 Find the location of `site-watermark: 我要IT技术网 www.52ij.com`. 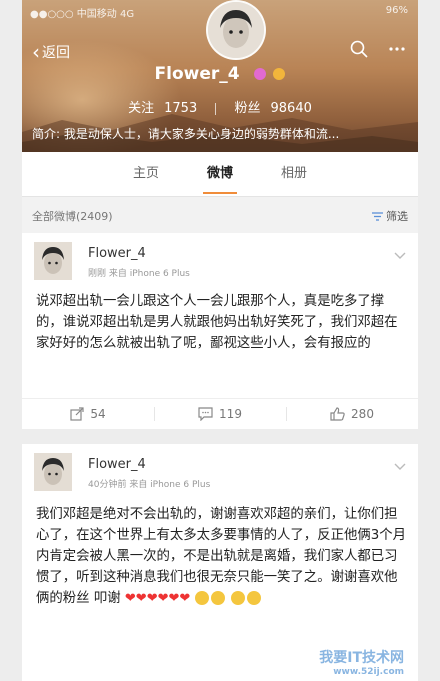

site-watermark: 我要IT技术网 www.52ij.com is located at coordinates (361, 662).